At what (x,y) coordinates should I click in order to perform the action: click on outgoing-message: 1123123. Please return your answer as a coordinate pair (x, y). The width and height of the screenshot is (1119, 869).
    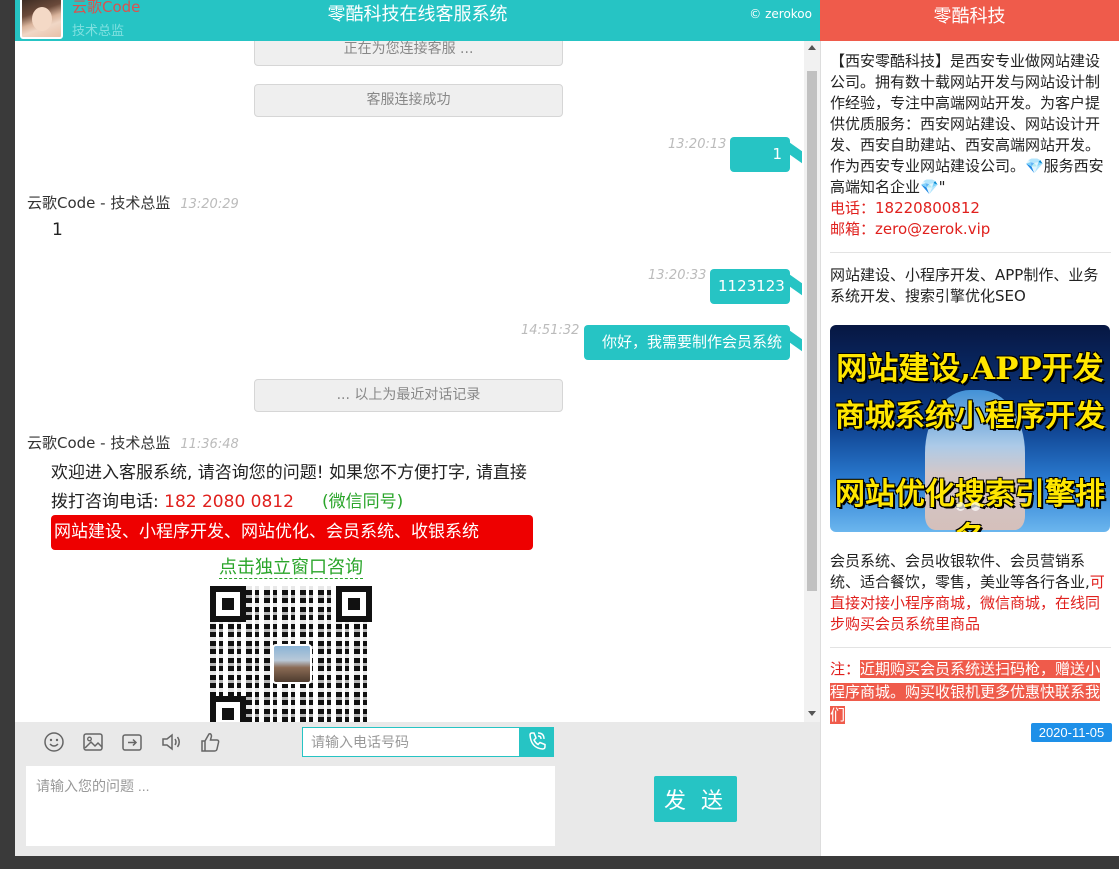
    Looking at the image, I should click on (754, 286).